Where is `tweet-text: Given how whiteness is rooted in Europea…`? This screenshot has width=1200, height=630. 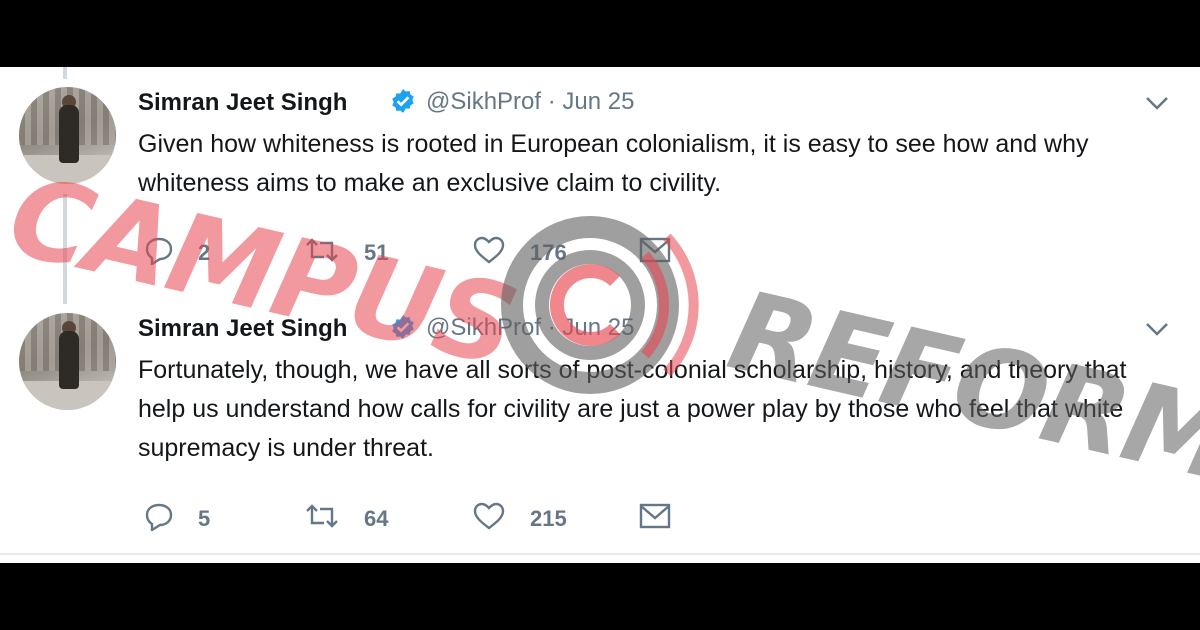 tweet-text: Given how whiteness is rooted in Europea… is located at coordinates (613, 163).